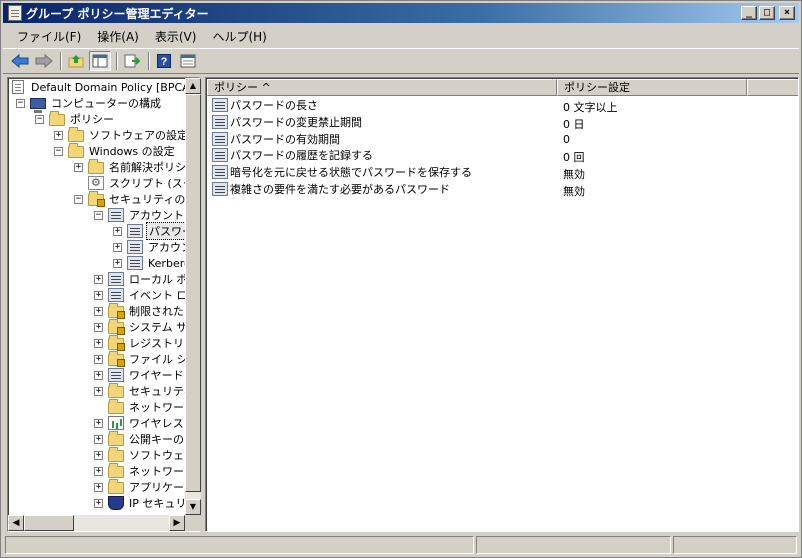 The height and width of the screenshot is (558, 802). What do you see at coordinates (331, 189) in the screenshot?
I see `policy-row: 複雑さの要件を満たす必要があるパスワード` at bounding box center [331, 189].